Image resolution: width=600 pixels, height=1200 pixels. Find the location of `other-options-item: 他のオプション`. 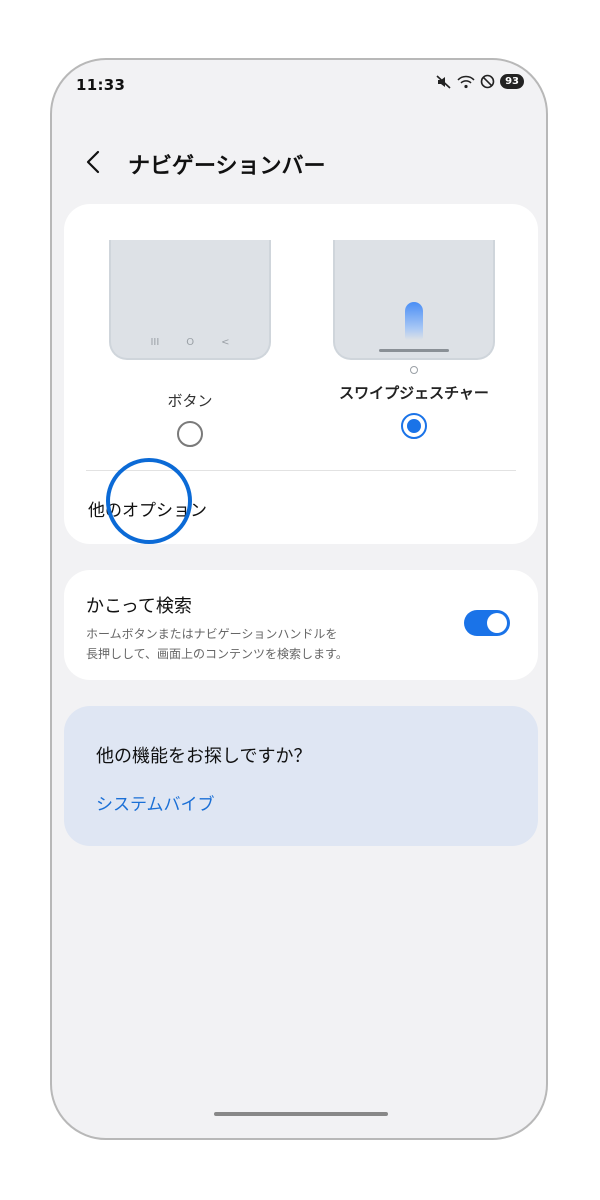

other-options-item: 他のオプション is located at coordinates (301, 508).